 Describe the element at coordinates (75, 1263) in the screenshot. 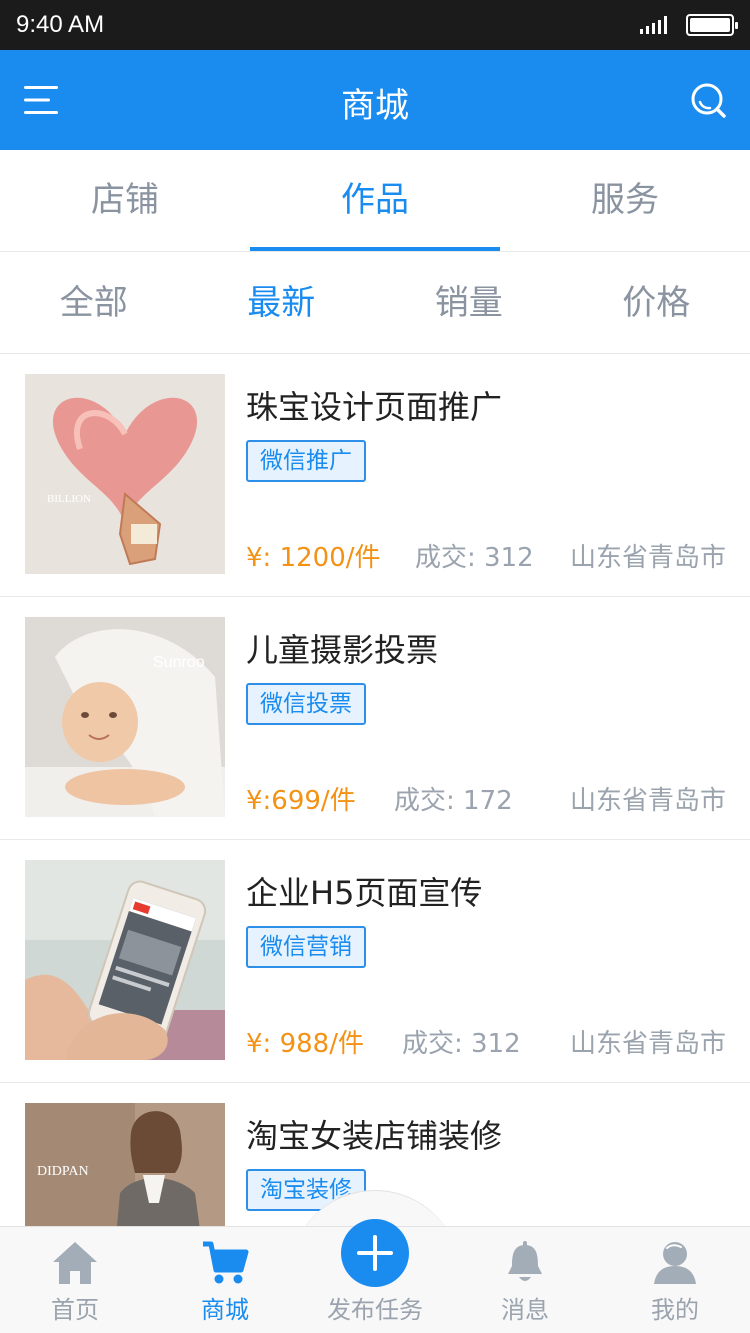

I see `home-icon` at that location.